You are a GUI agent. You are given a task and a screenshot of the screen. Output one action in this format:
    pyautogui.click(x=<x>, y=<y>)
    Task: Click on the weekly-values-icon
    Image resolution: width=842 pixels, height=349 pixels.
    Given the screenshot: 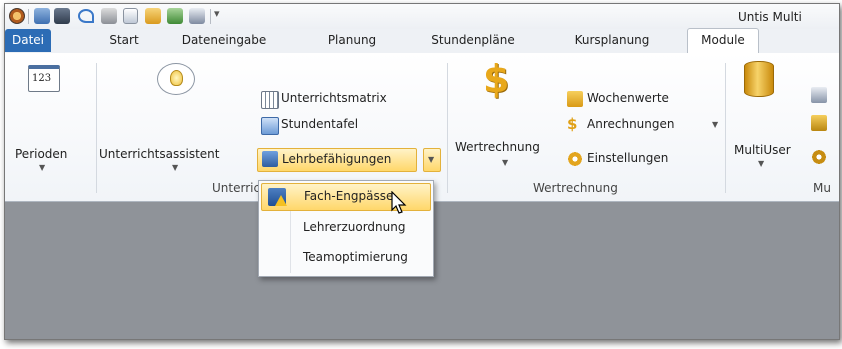 What is the action you would take?
    pyautogui.click(x=575, y=99)
    